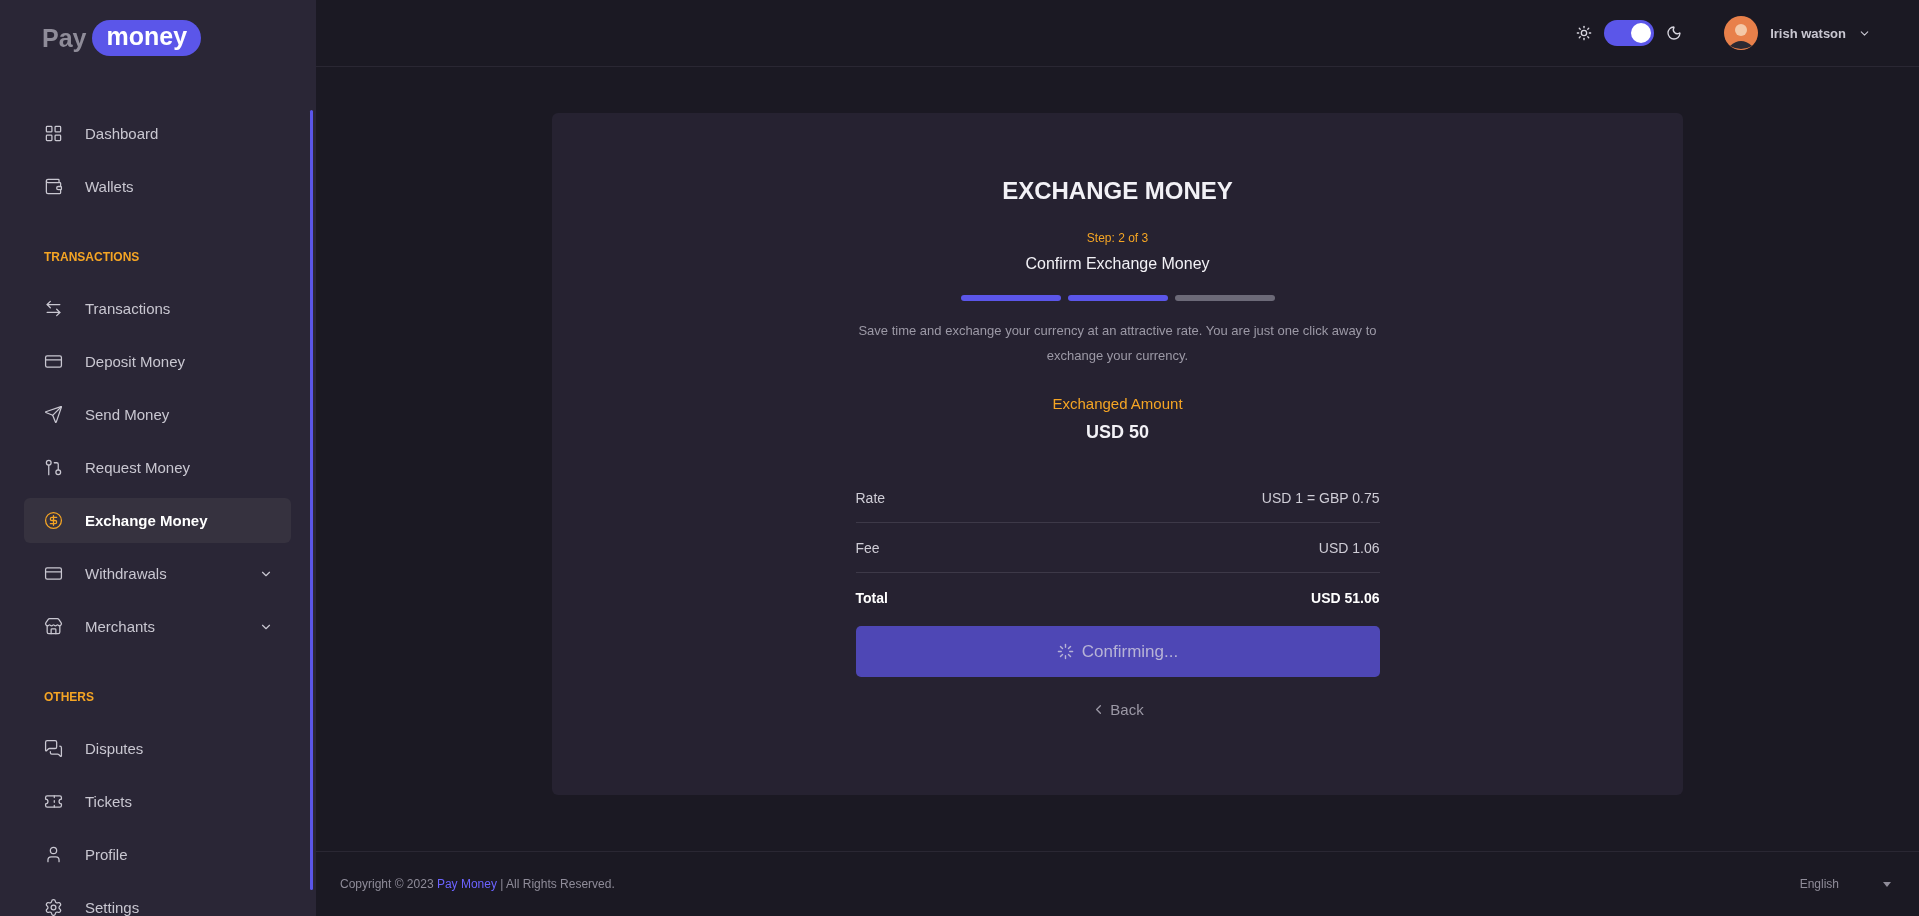 The width and height of the screenshot is (1919, 916). Describe the element at coordinates (1117, 709) in the screenshot. I see `back-link: Back` at that location.